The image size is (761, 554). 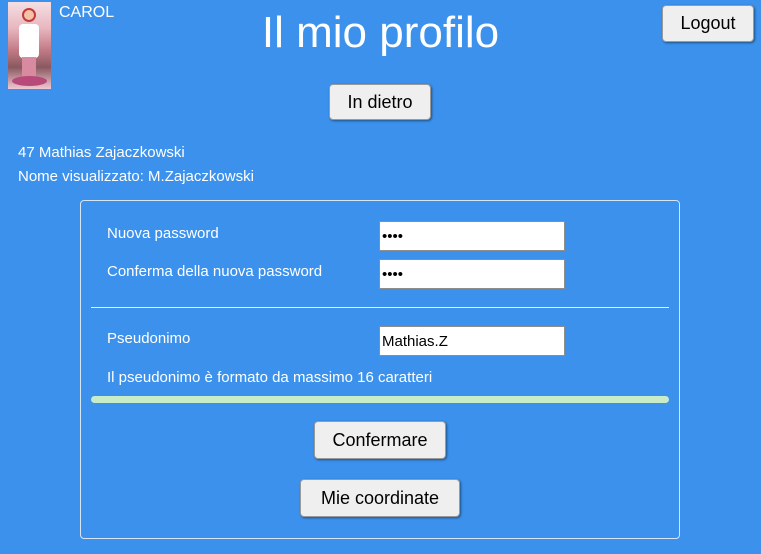 I want to click on my-coordinates-button: Mie coordinate, so click(x=380, y=498).